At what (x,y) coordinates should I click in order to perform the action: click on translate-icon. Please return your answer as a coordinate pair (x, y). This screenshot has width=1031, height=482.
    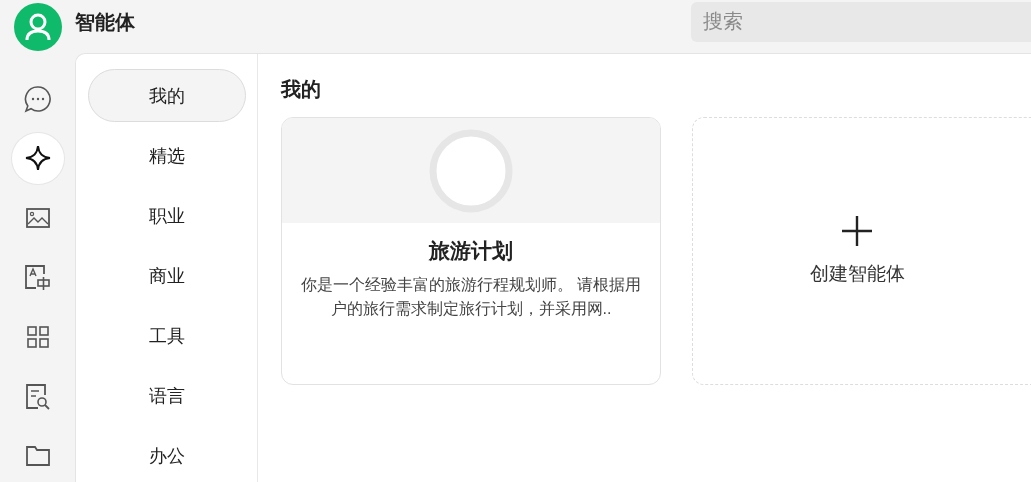
    Looking at the image, I should click on (37, 277).